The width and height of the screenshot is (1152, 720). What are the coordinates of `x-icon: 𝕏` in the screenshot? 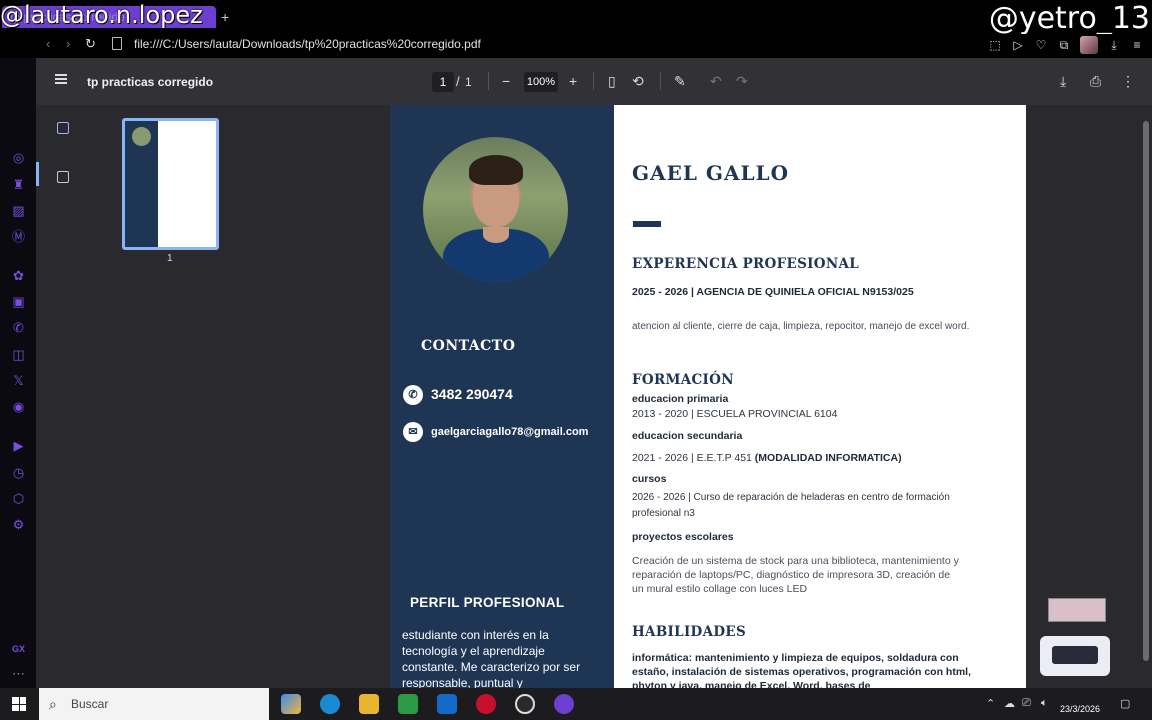 It's located at (18, 380).